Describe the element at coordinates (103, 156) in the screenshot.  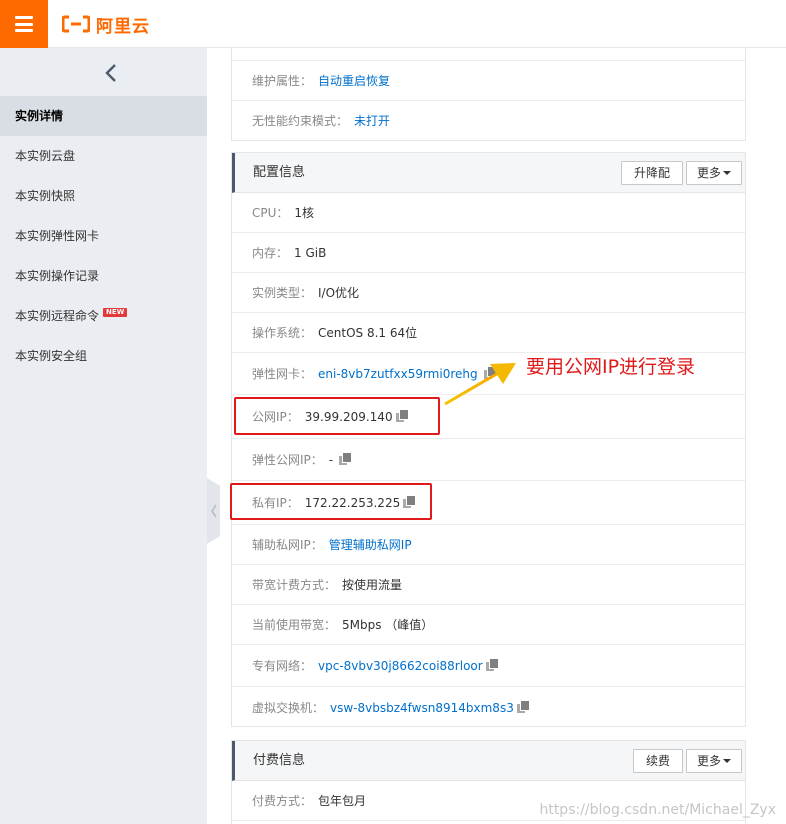
I see `sidebar-item-disks: 本实例云盘` at that location.